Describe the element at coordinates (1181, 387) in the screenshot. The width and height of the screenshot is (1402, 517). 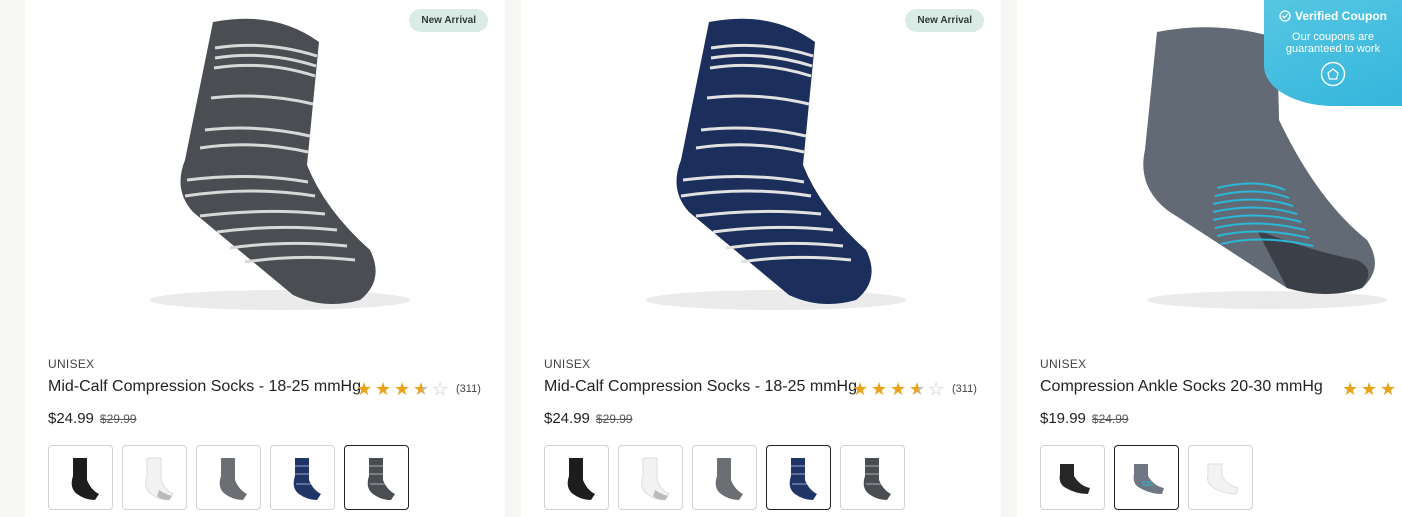
I see `product-title: Compression Ankle Socks 20-30 mmHg` at that location.